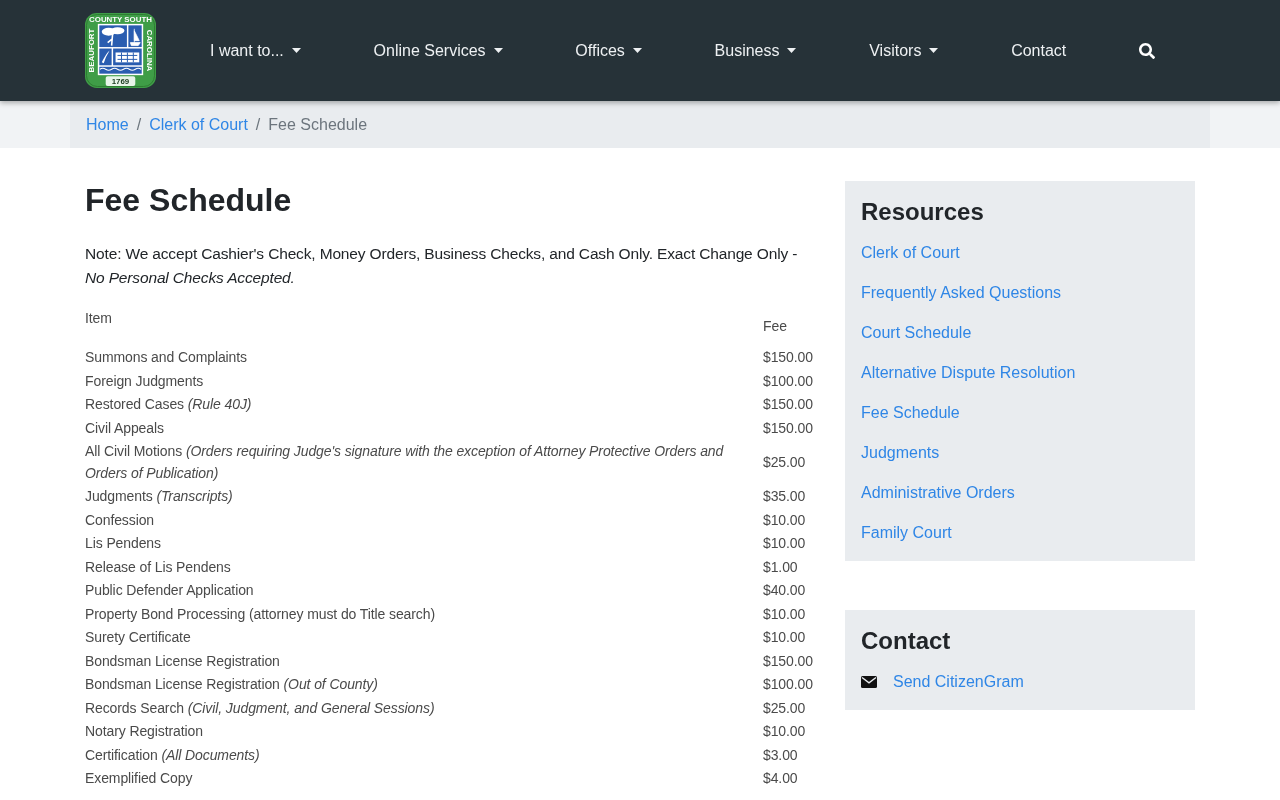 Image resolution: width=1280 pixels, height=800 pixels. I want to click on fee-item: Exemplified Copy, so click(139, 778).